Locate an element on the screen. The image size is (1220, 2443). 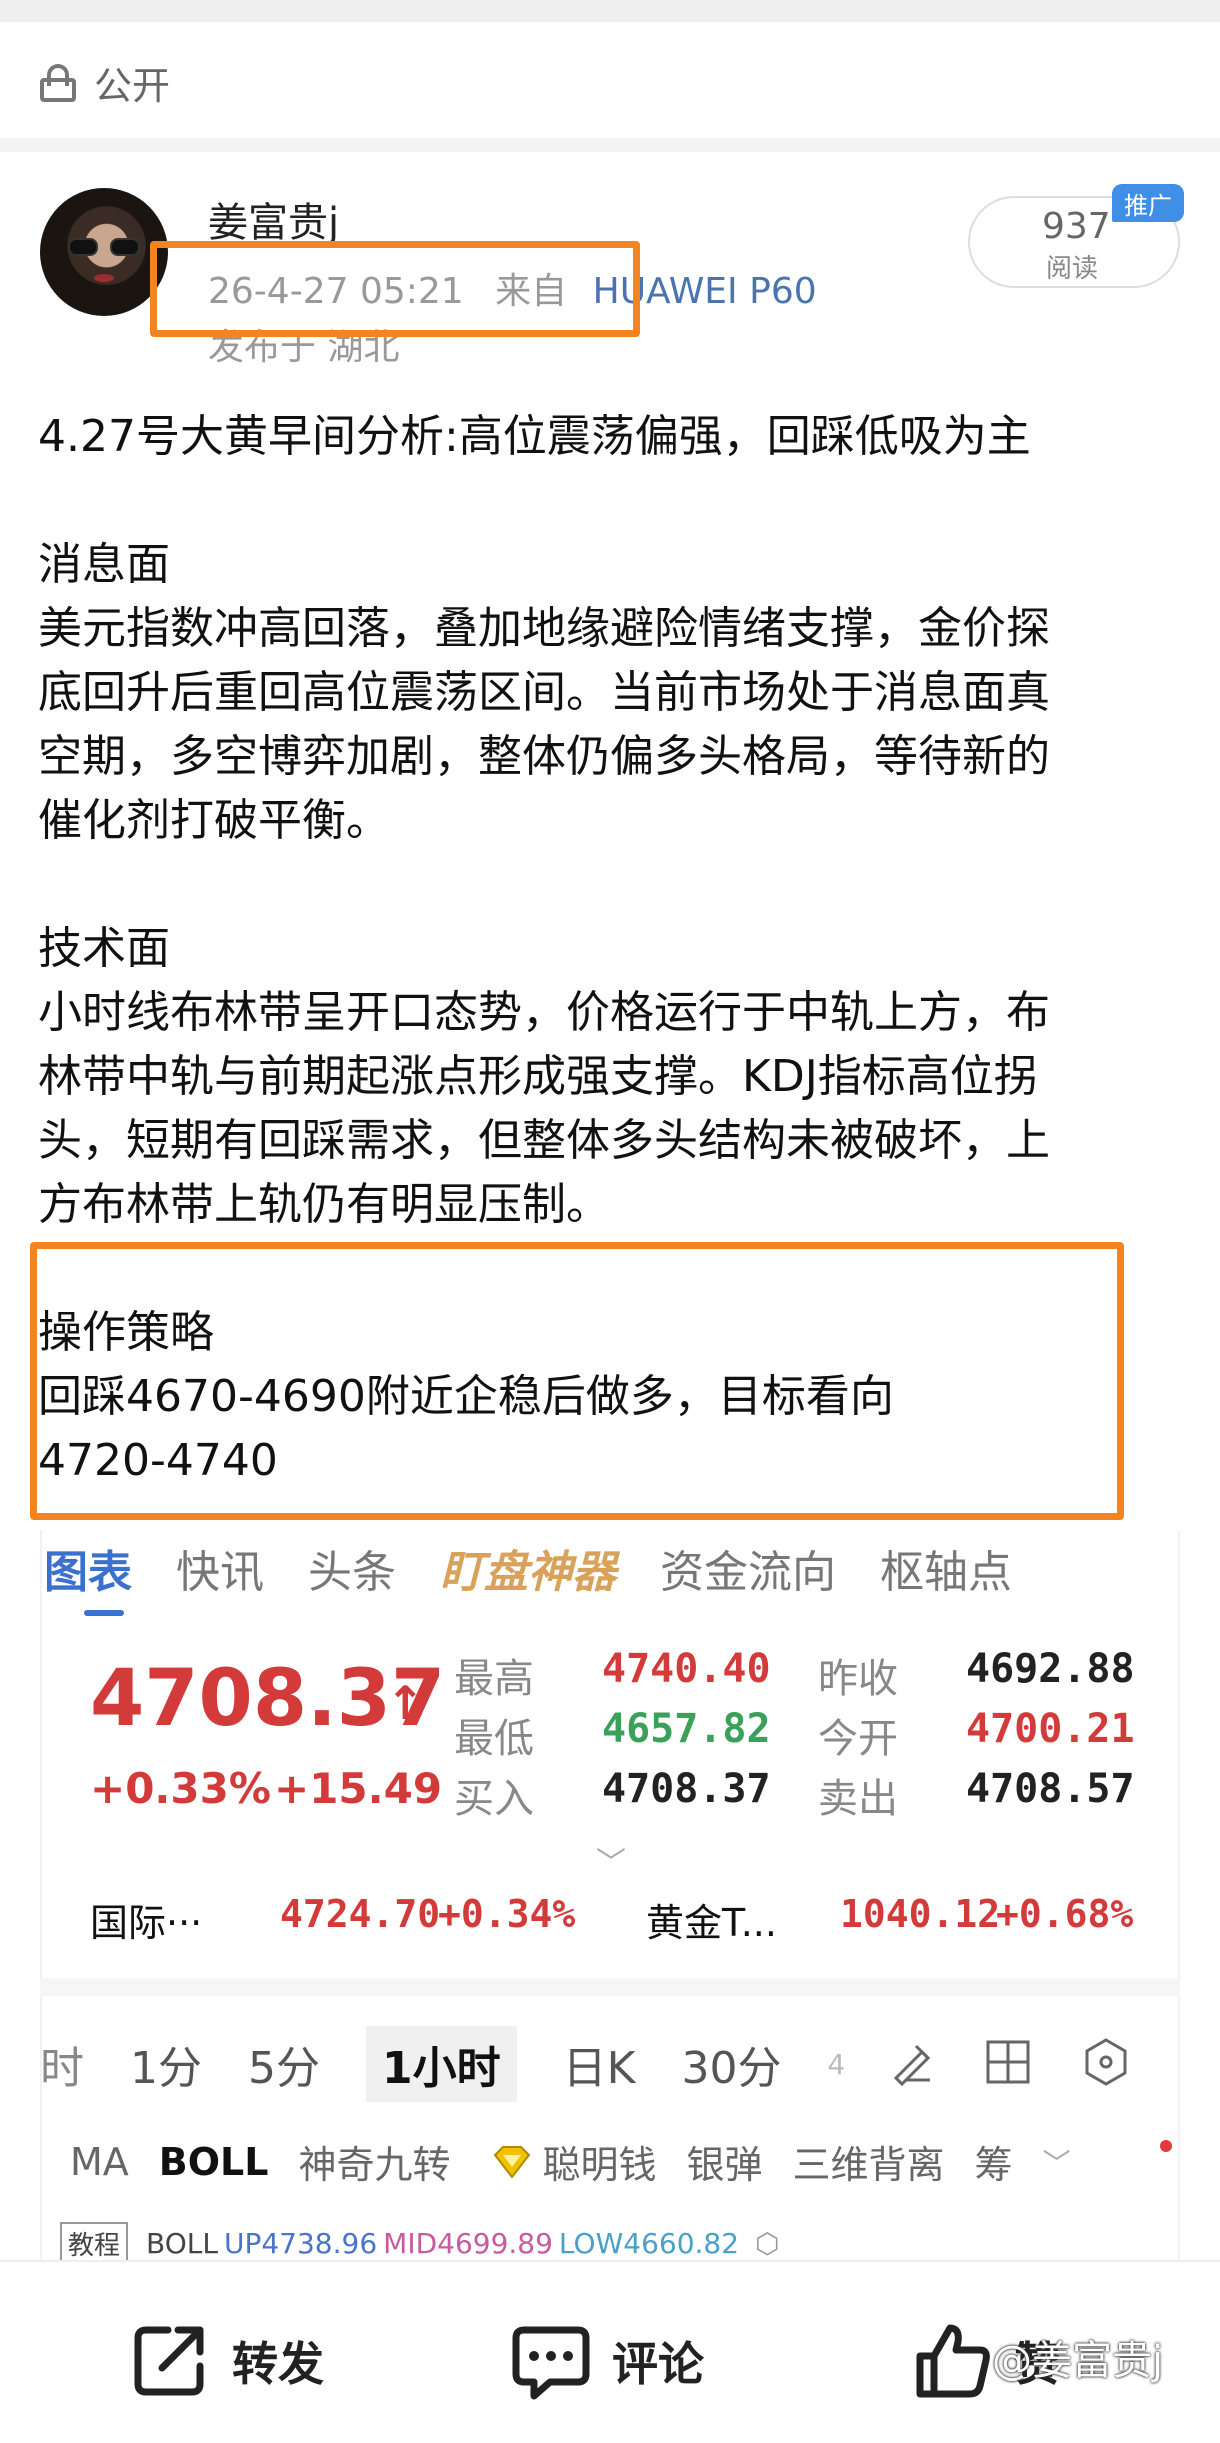
ask-value: 4708.57 is located at coordinates (1050, 1789).